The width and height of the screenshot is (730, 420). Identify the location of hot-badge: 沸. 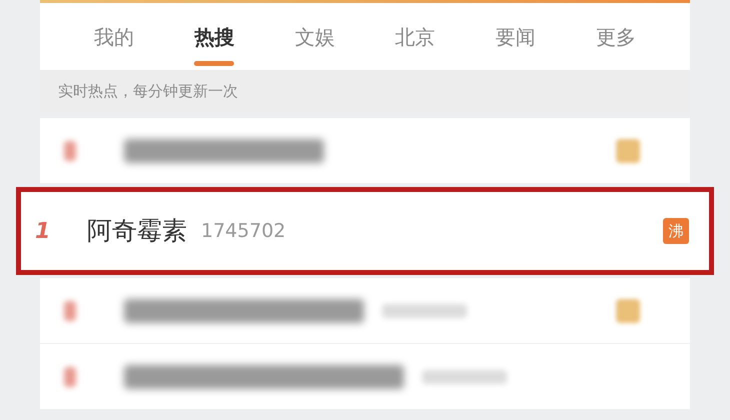
(676, 231).